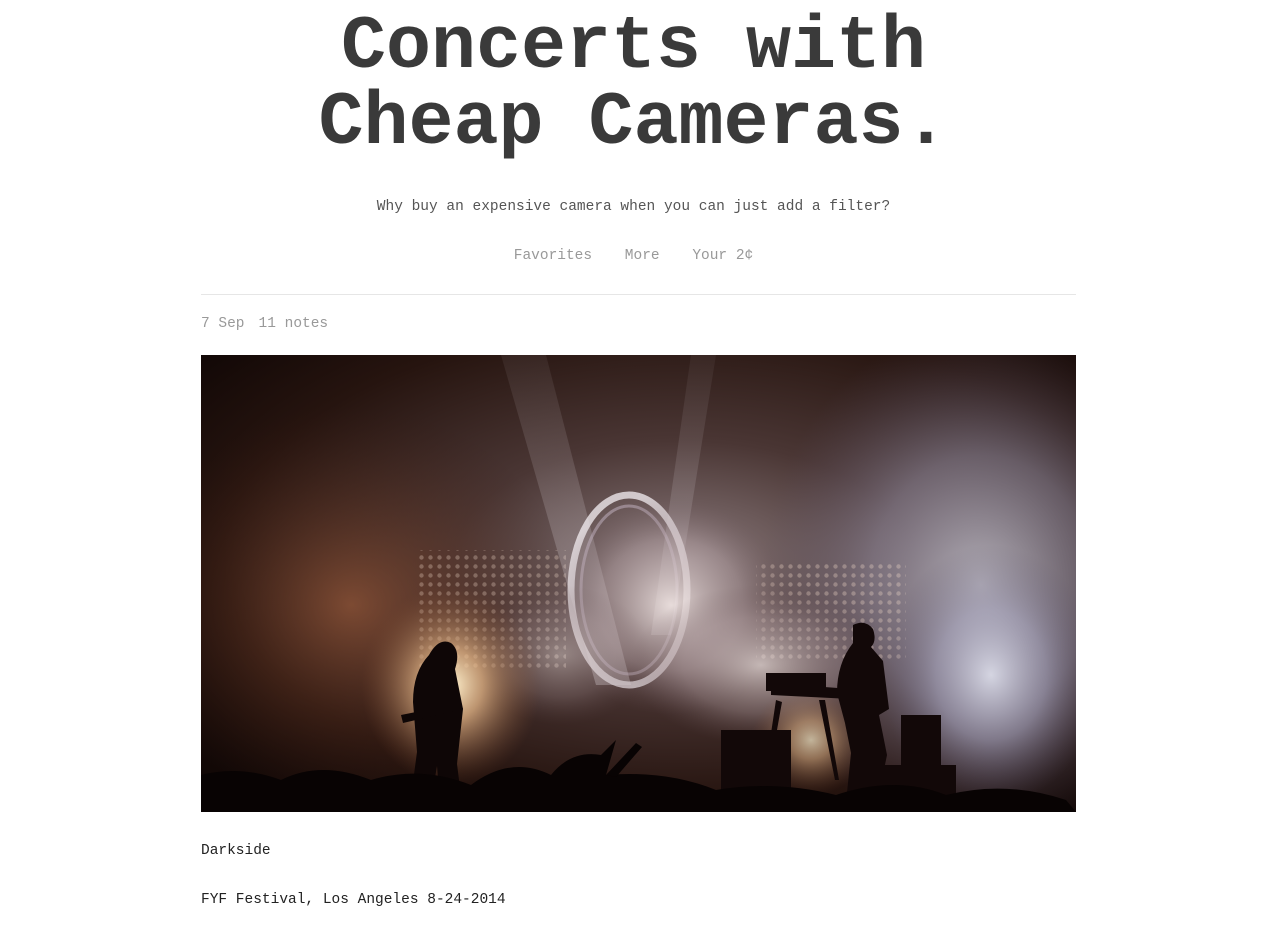 This screenshot has width=1267, height=941. Describe the element at coordinates (353, 900) in the screenshot. I see `post-caption-detail: FYF Festival, Los Angeles 8-24-2014` at that location.